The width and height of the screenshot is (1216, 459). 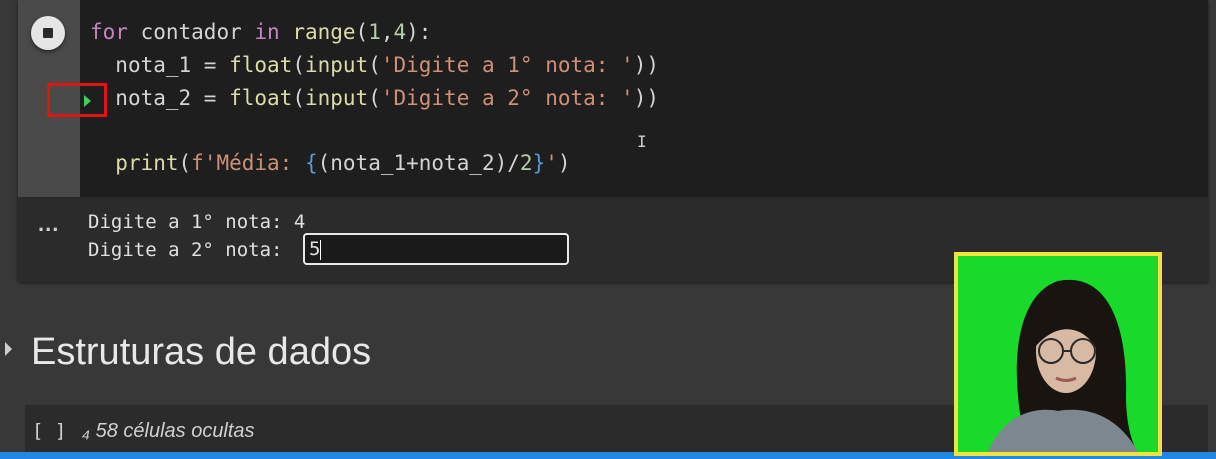 What do you see at coordinates (191, 250) in the screenshot?
I see `output-line-2: Digite a 2° nota:` at bounding box center [191, 250].